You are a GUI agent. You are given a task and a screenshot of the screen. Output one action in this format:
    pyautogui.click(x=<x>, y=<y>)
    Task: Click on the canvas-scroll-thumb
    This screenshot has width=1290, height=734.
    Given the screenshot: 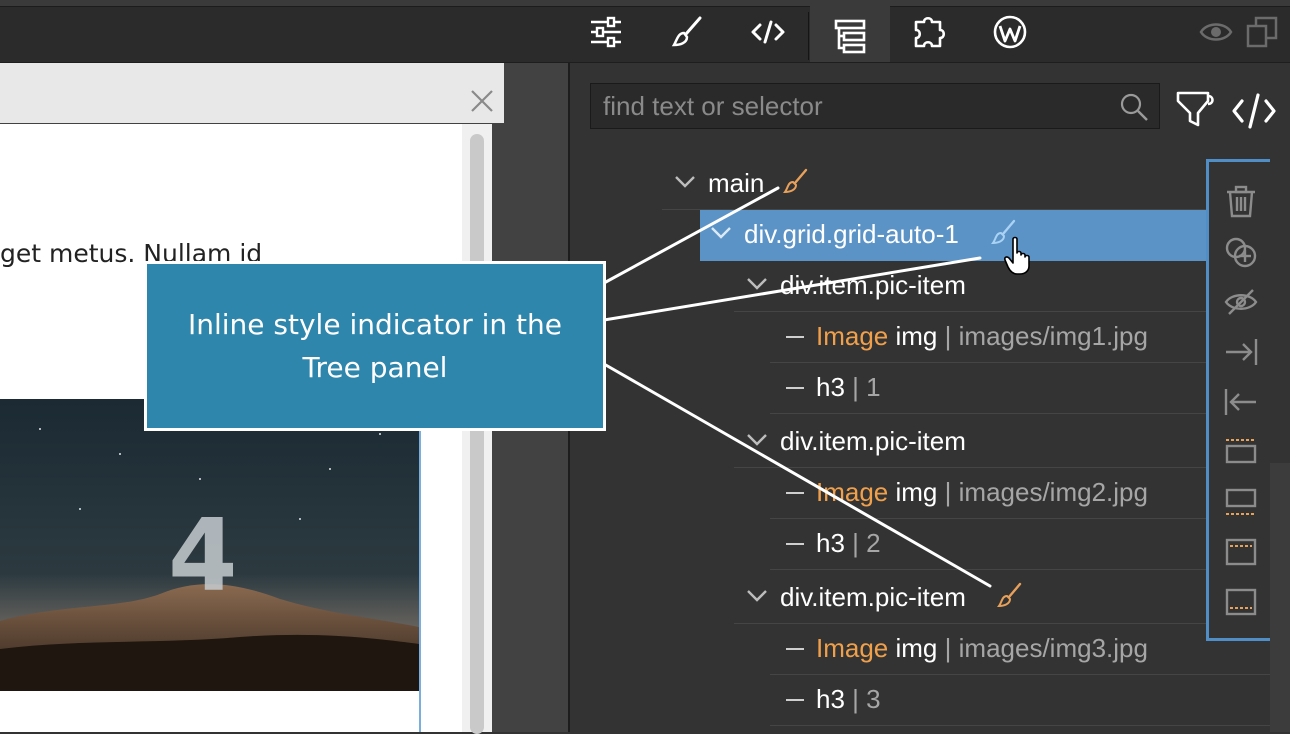 What is the action you would take?
    pyautogui.click(x=477, y=434)
    